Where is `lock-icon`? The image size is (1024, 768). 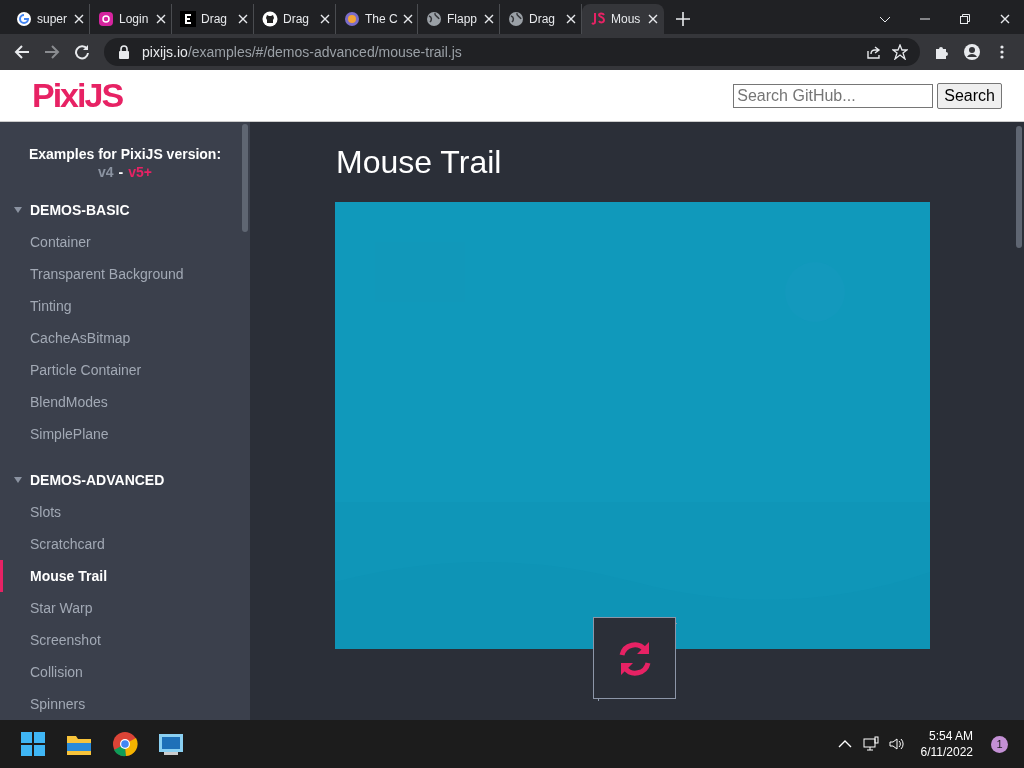
lock-icon is located at coordinates (124, 52).